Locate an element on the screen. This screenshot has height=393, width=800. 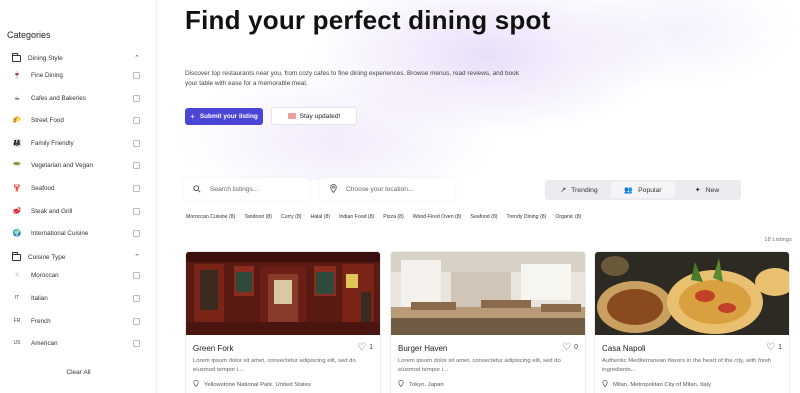
location-text: Tokyo, Japan is located at coordinates (426, 384).